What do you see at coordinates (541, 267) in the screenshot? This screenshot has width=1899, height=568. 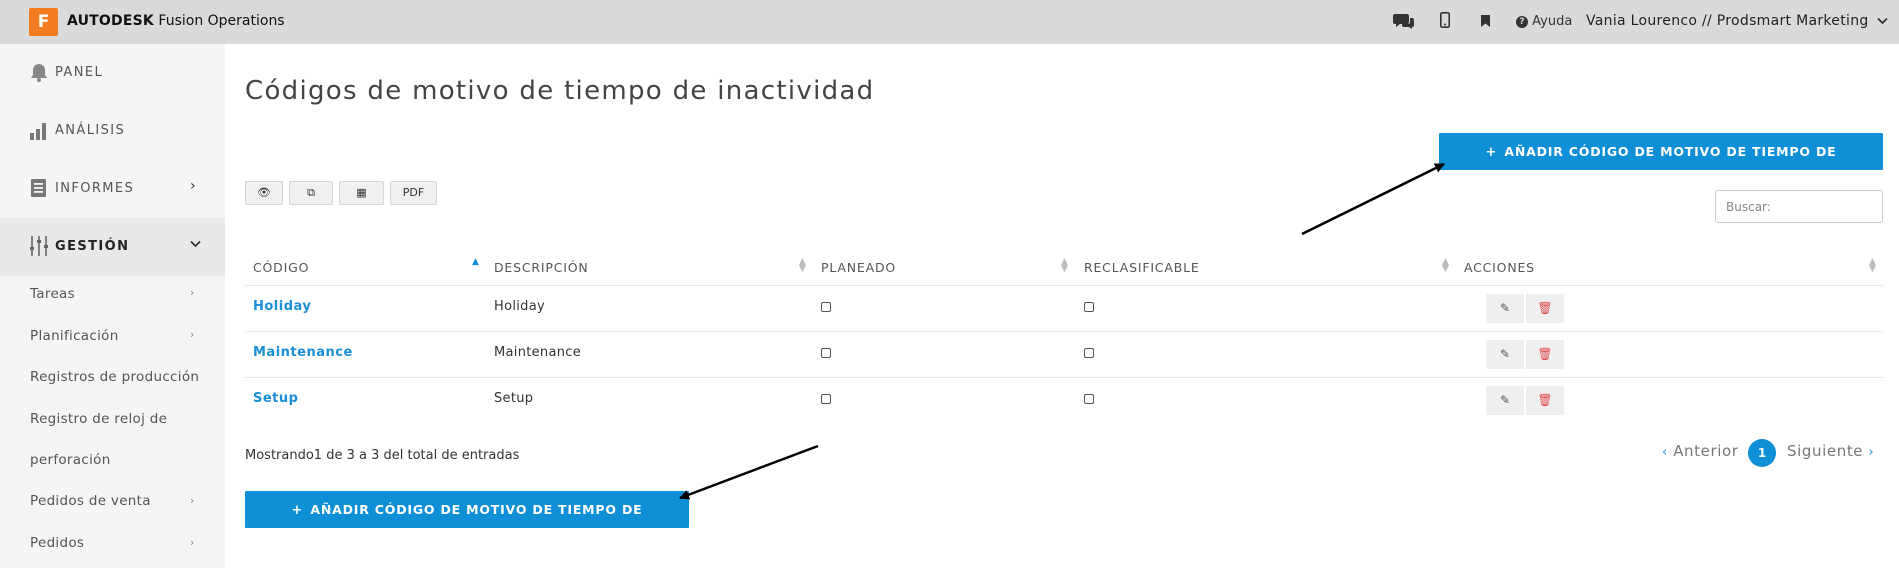 I see `column-header-descripcion: DESCRIPCIÓN` at bounding box center [541, 267].